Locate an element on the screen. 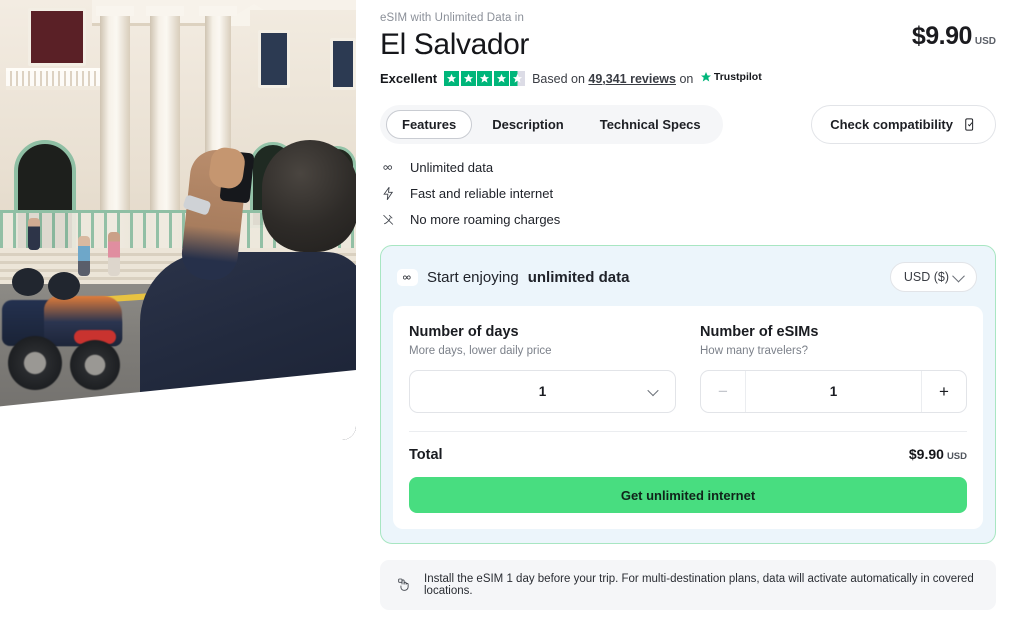 The width and height of the screenshot is (1024, 623). days-sublabel: More days, lower daily price is located at coordinates (480, 351).